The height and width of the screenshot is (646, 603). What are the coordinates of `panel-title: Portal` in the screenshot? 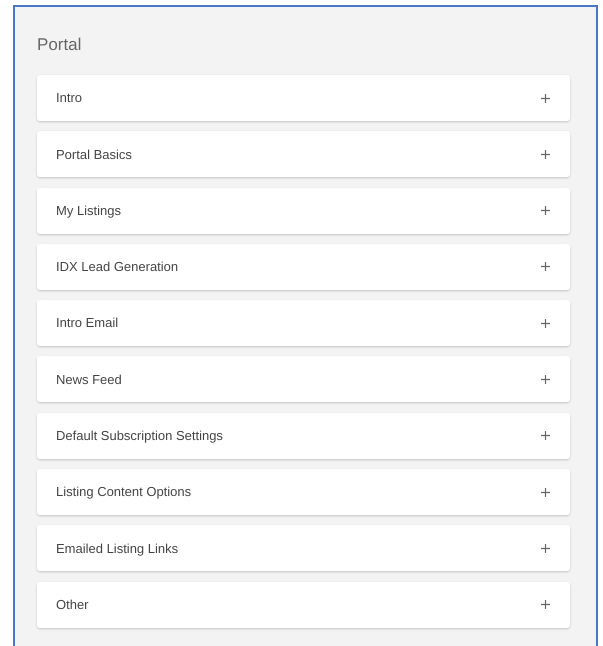 It's located at (59, 45).